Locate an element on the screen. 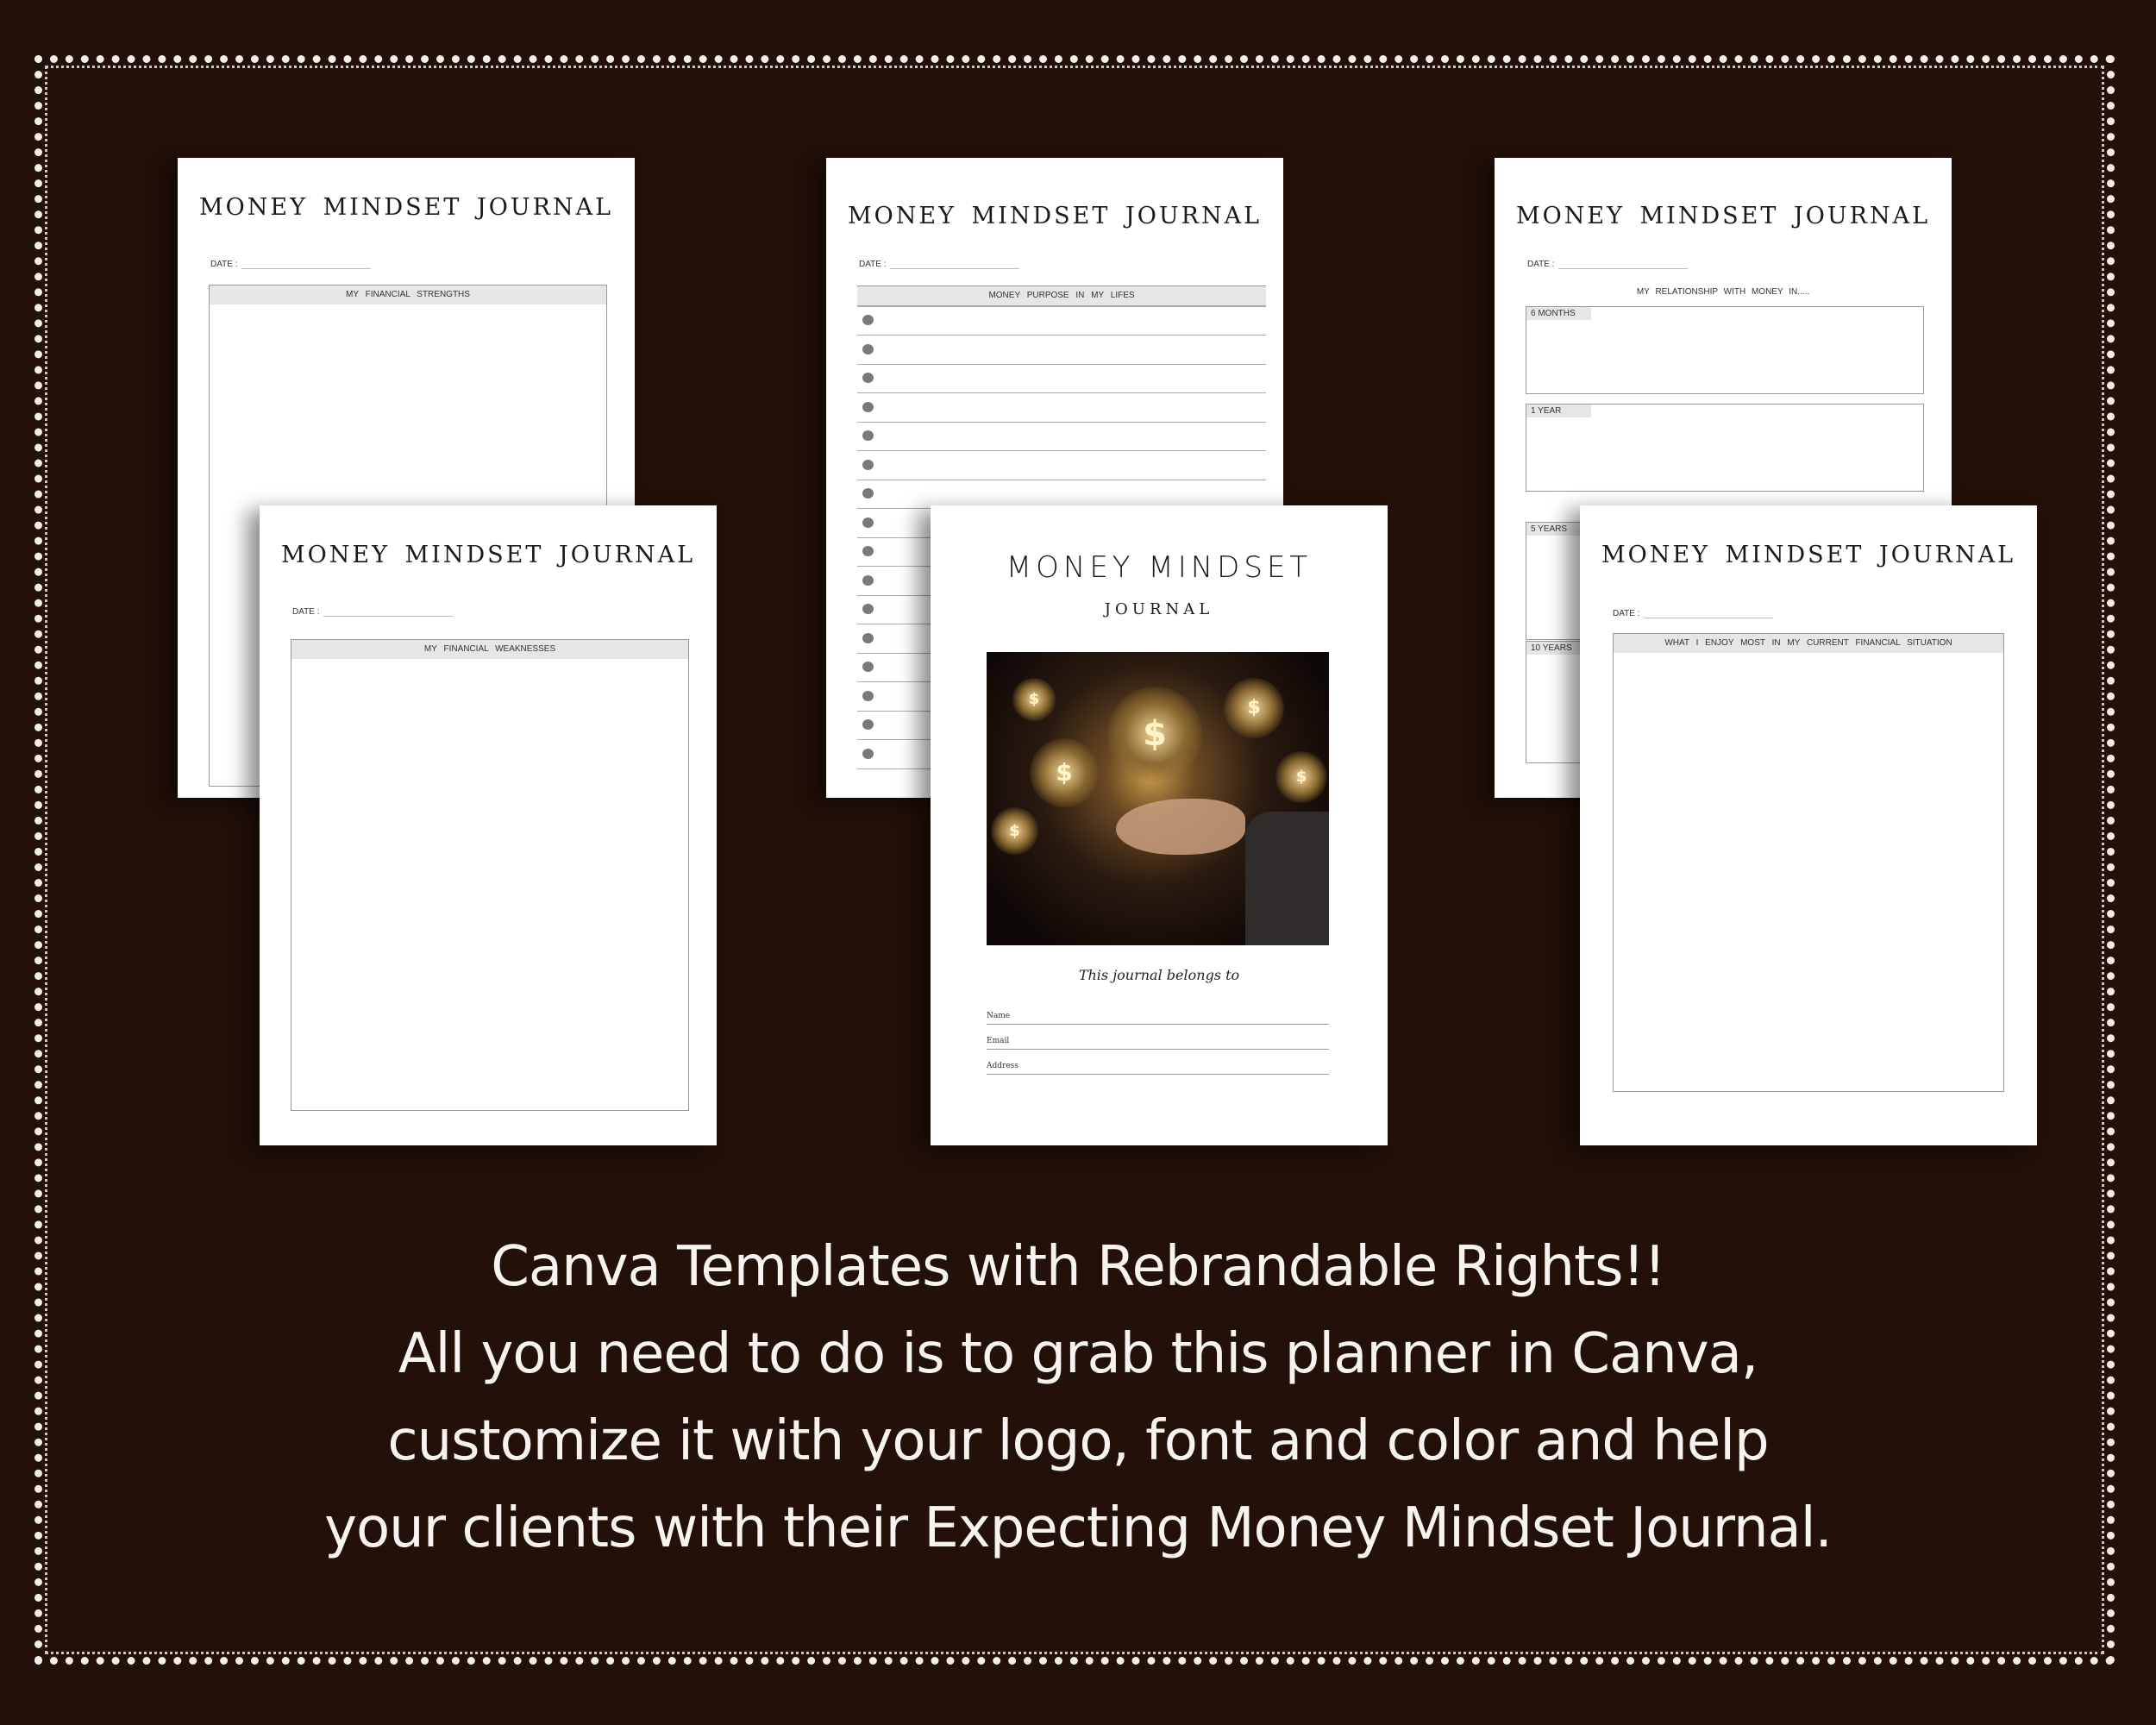  period-box: 6 MONTHS is located at coordinates (1725, 350).